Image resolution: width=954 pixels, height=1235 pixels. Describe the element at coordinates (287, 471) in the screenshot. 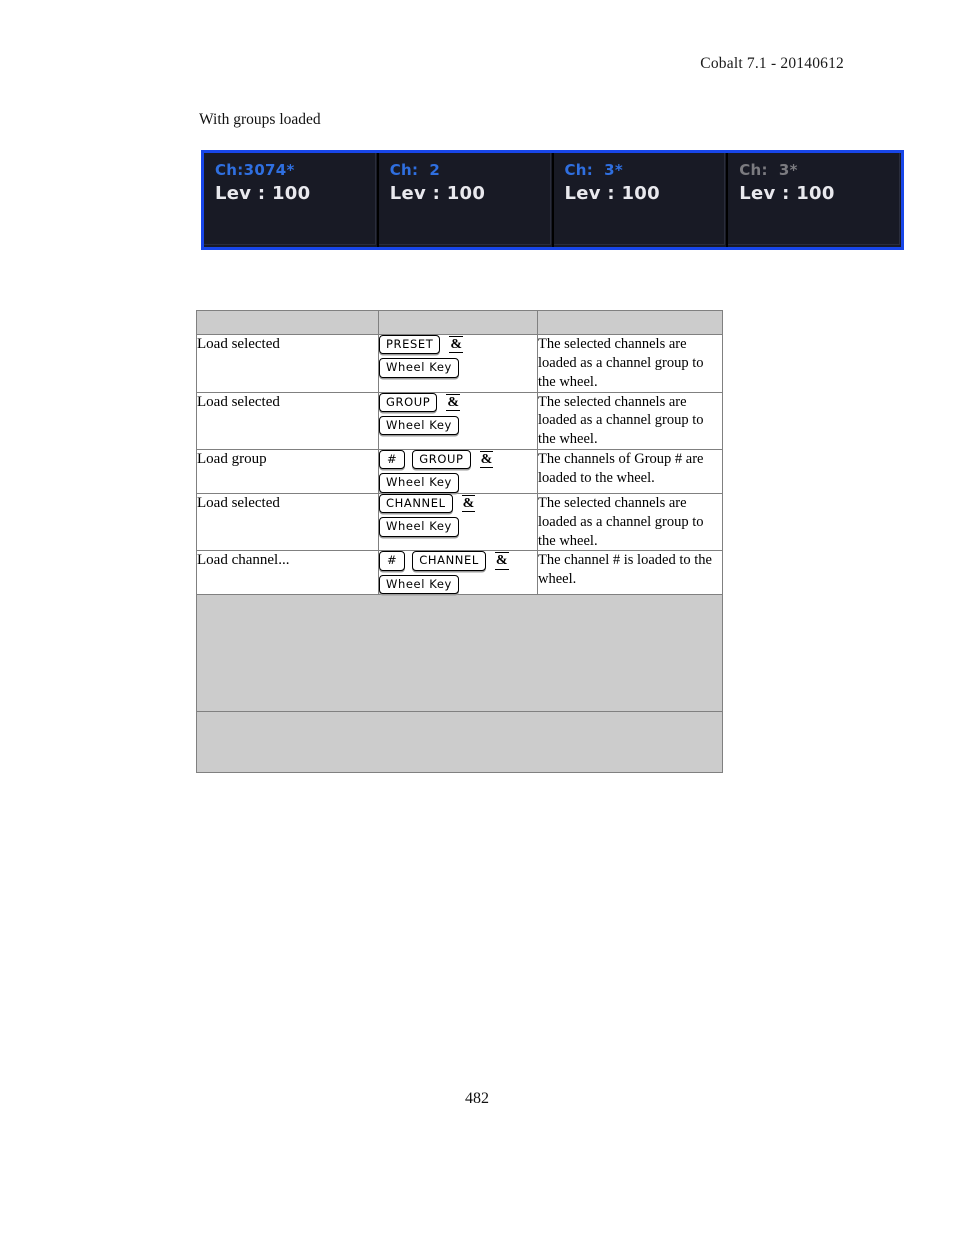

I see `action-label: Load group` at that location.